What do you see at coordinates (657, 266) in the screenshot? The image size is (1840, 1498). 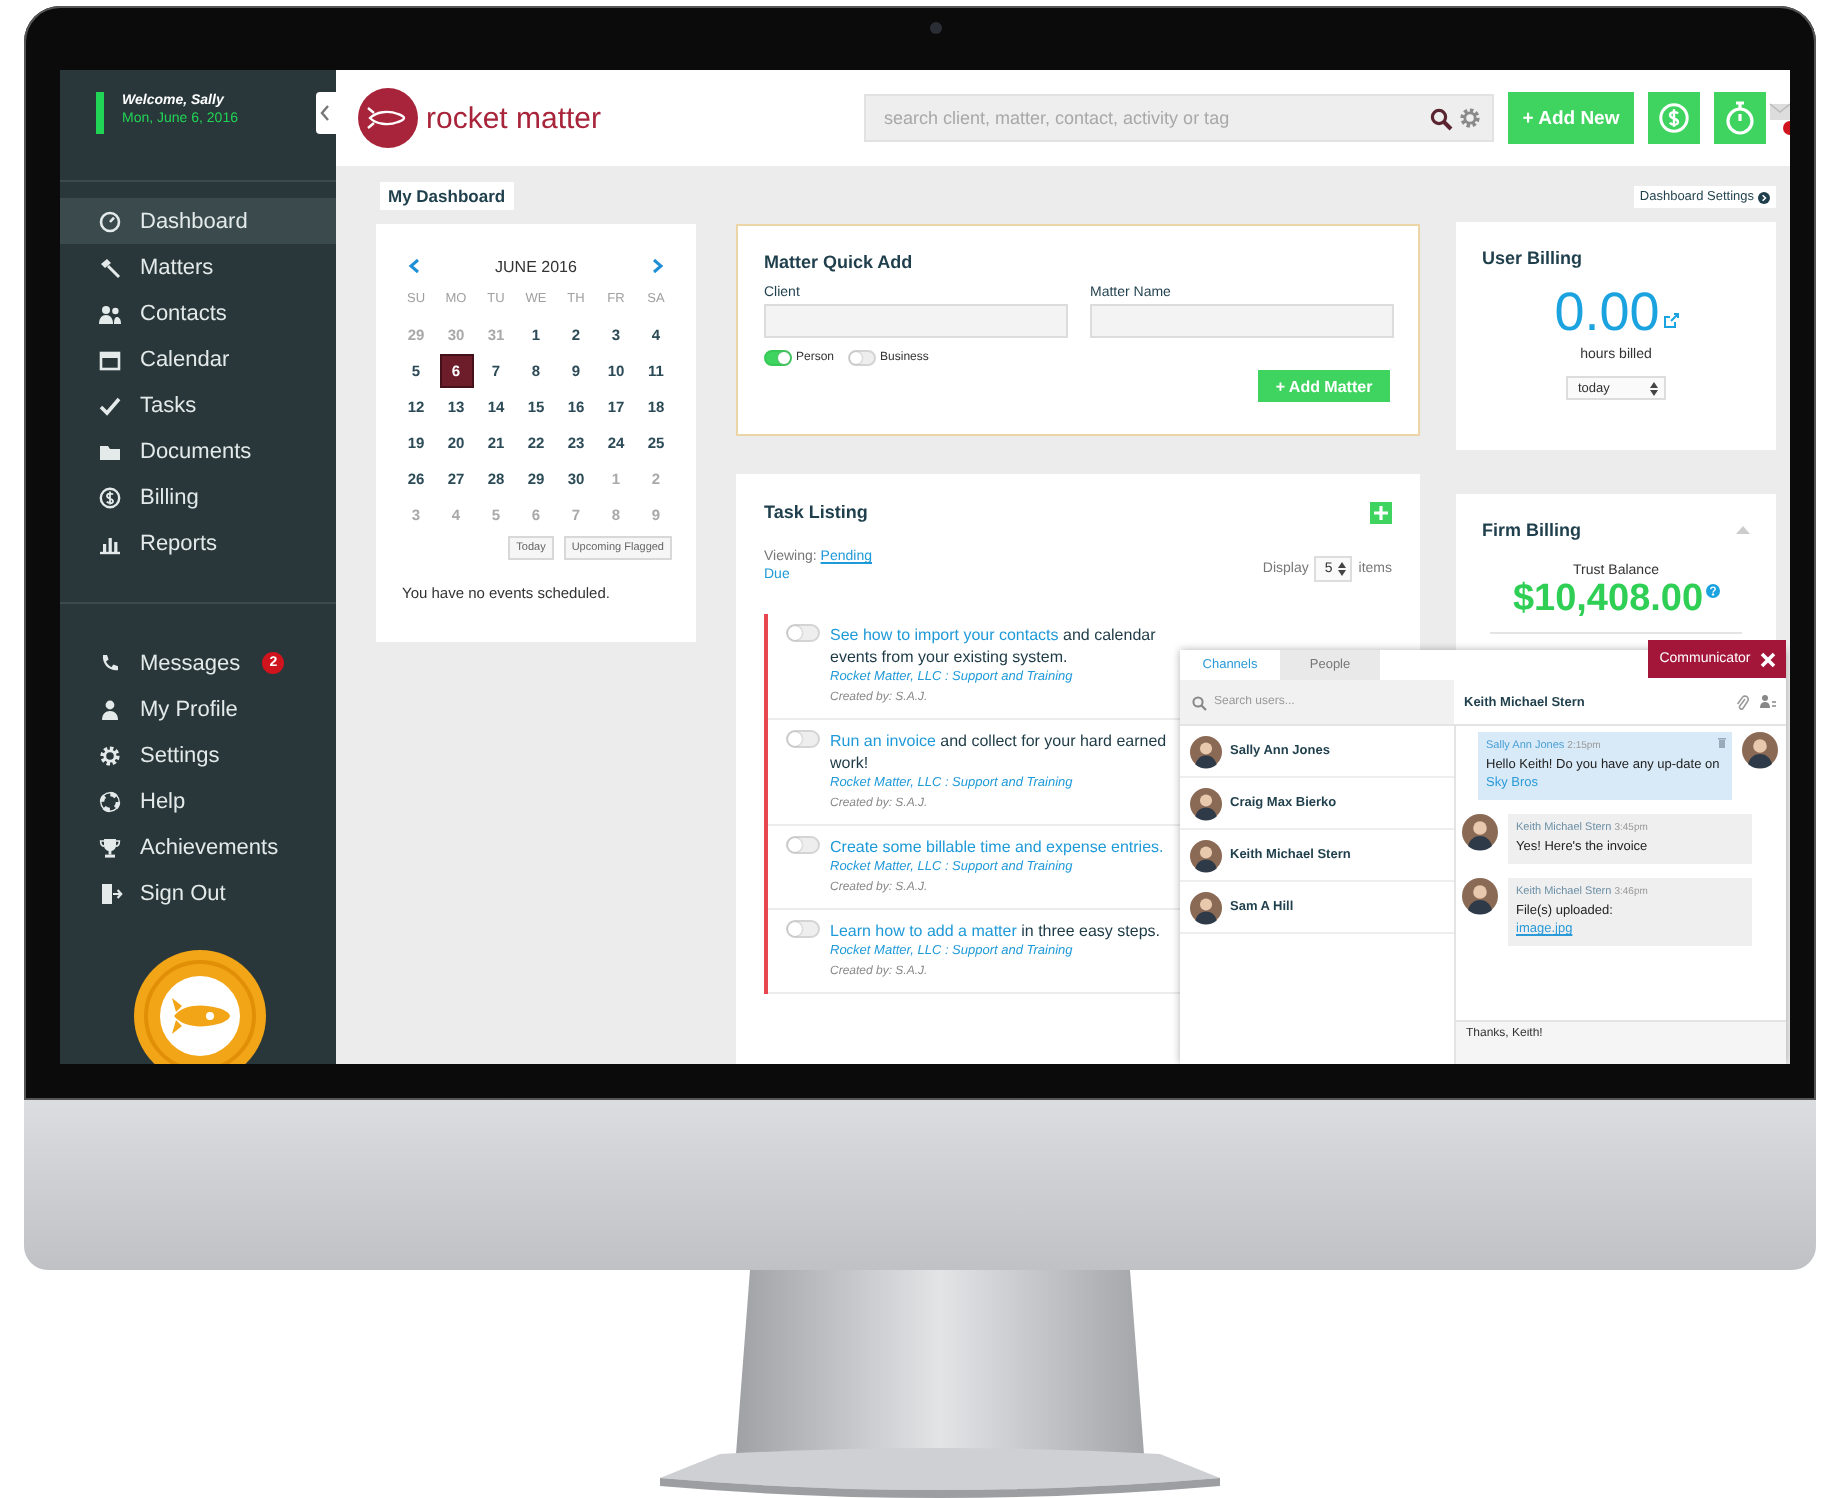 I see `chevron-right-icon` at bounding box center [657, 266].